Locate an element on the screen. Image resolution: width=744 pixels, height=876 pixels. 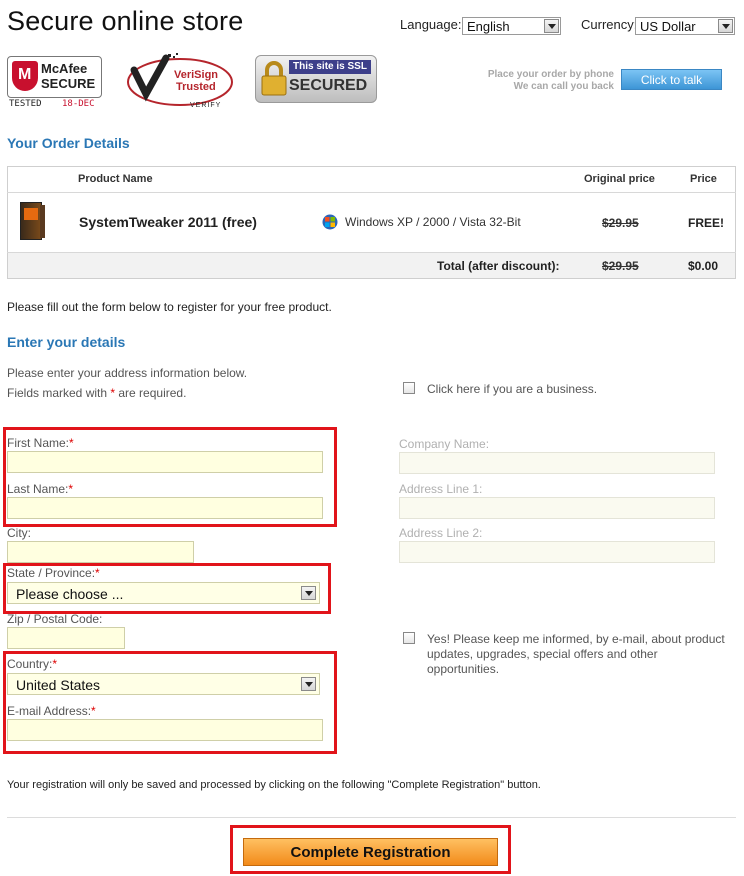
language-select: English is located at coordinates (511, 26).